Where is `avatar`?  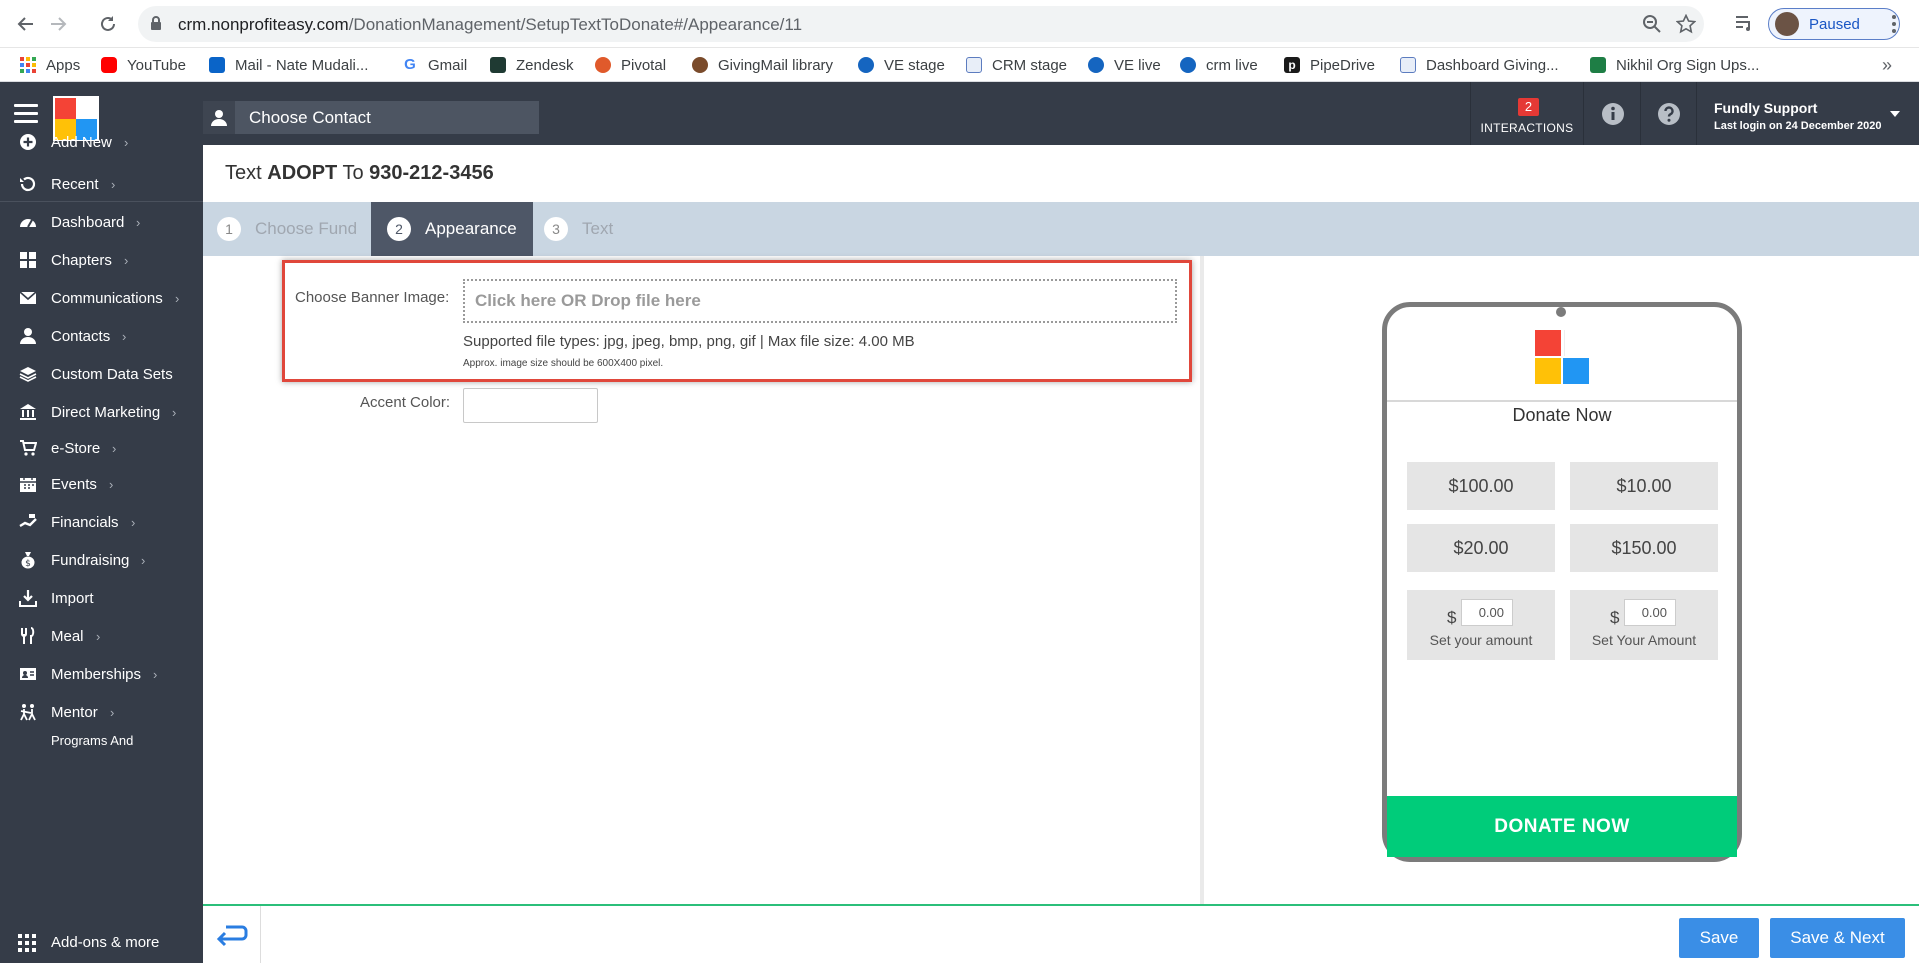 avatar is located at coordinates (1787, 24).